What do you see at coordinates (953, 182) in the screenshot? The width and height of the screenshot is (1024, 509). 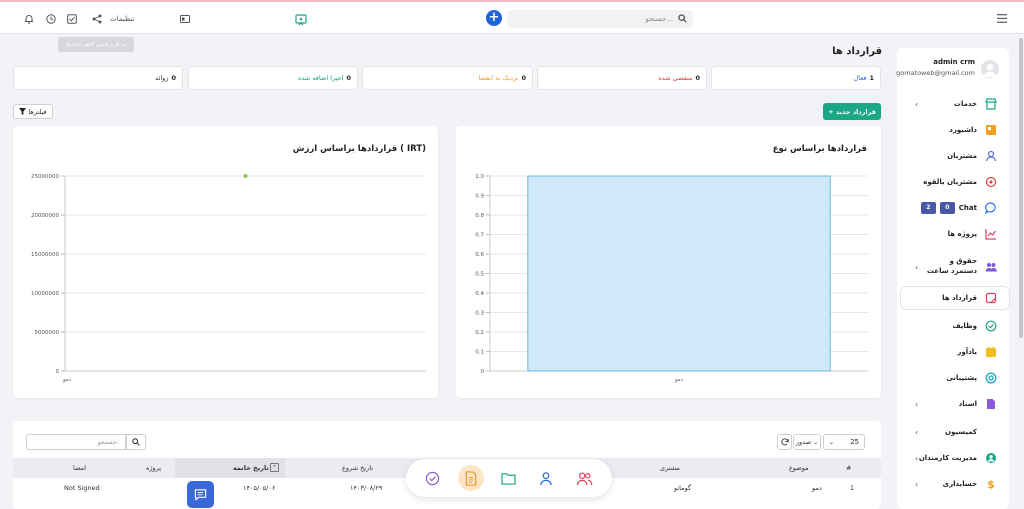 I see `sidebar-item-target: مشتریان بالقوه` at bounding box center [953, 182].